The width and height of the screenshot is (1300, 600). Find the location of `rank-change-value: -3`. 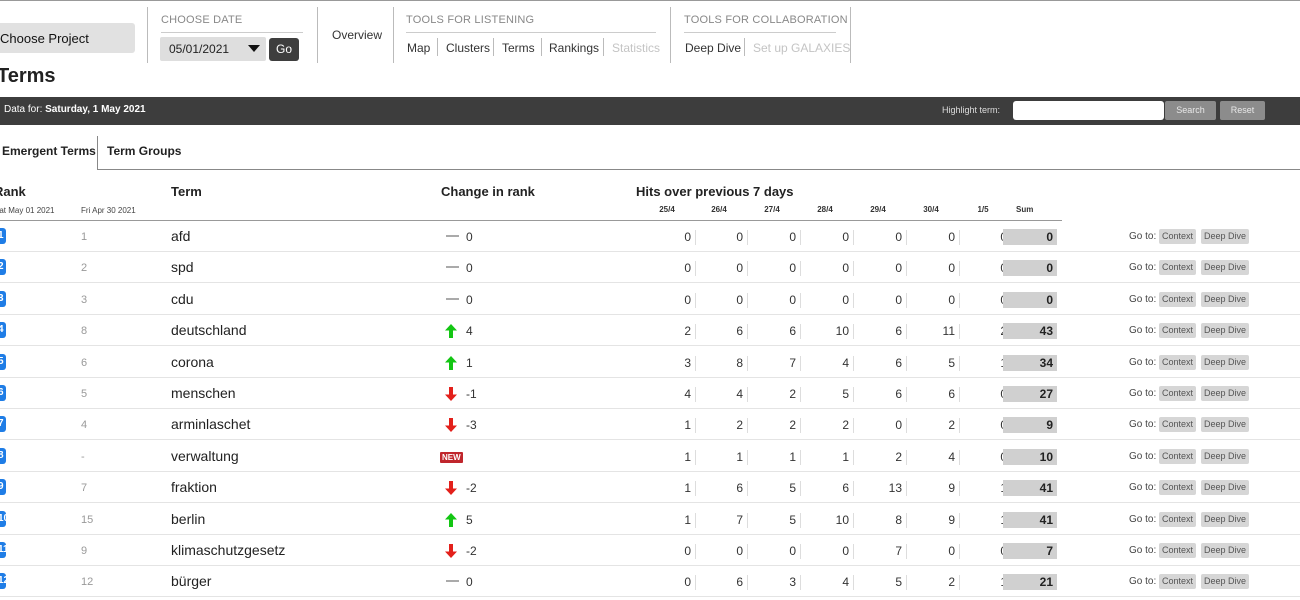

rank-change-value: -3 is located at coordinates (471, 425).